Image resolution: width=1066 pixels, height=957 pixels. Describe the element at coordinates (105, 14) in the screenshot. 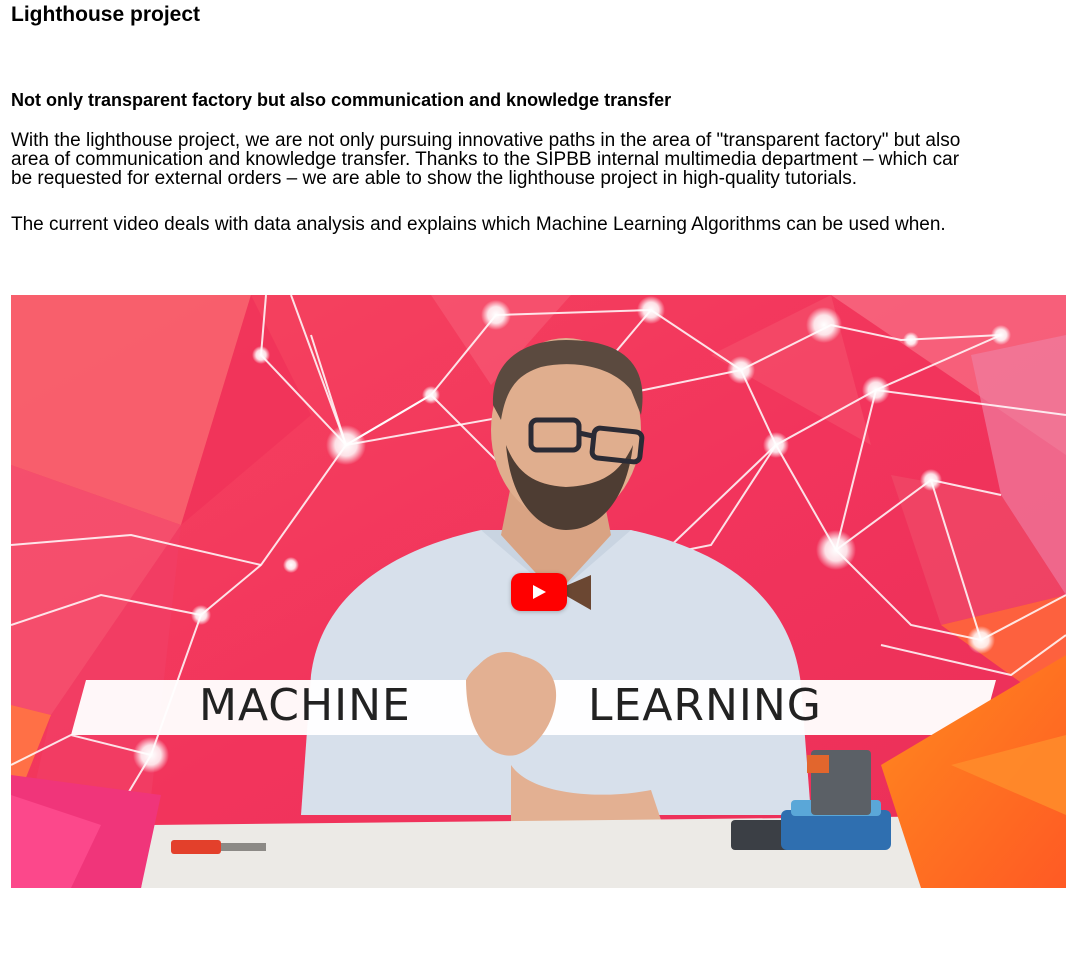

I see `page-title: Lighthouse project` at that location.